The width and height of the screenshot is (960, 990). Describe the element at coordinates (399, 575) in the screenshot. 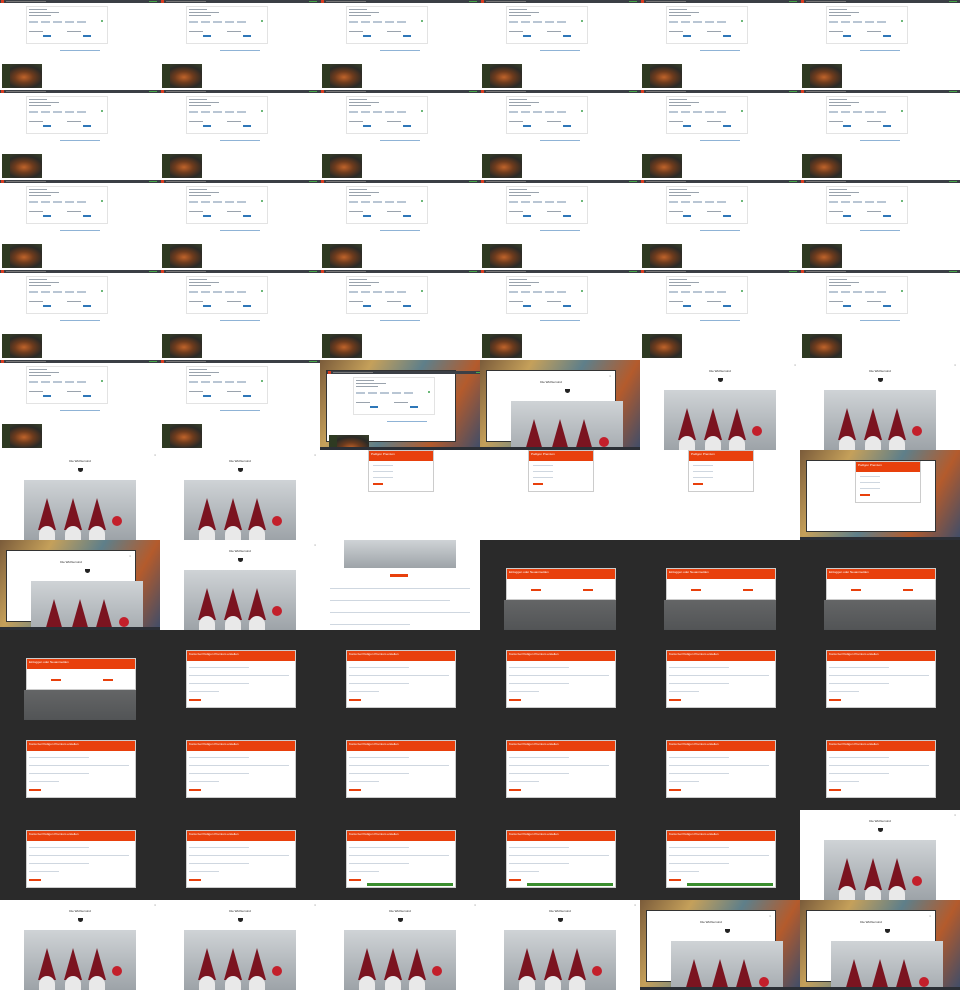

I see `subscribe-button` at that location.